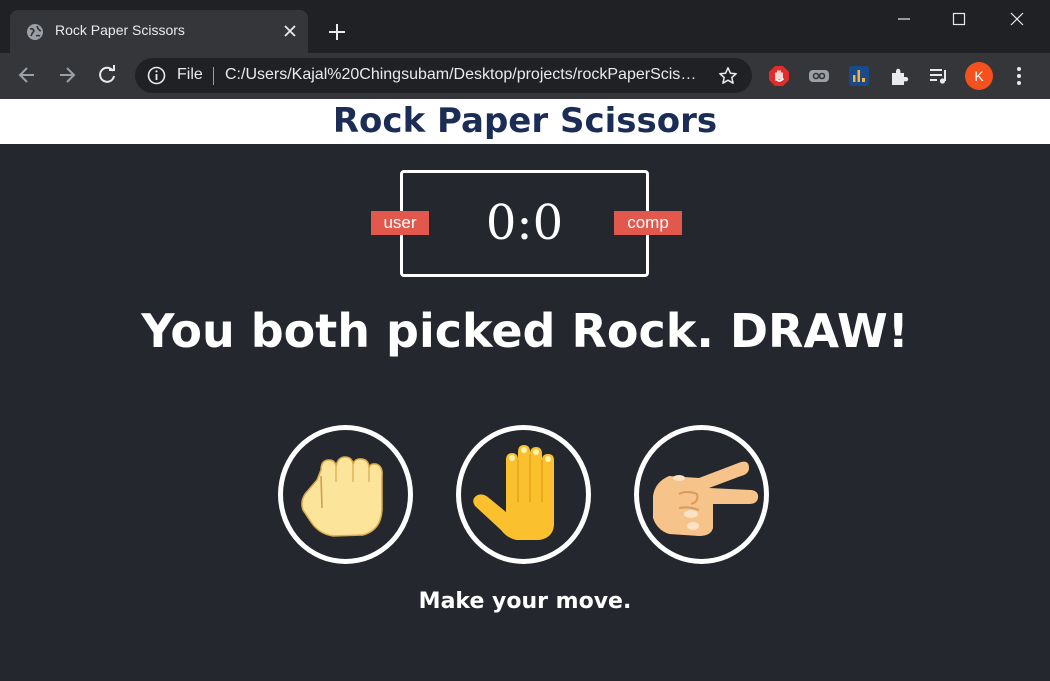 The width and height of the screenshot is (1050, 681). I want to click on page-title: Rock Paper Scissors, so click(525, 121).